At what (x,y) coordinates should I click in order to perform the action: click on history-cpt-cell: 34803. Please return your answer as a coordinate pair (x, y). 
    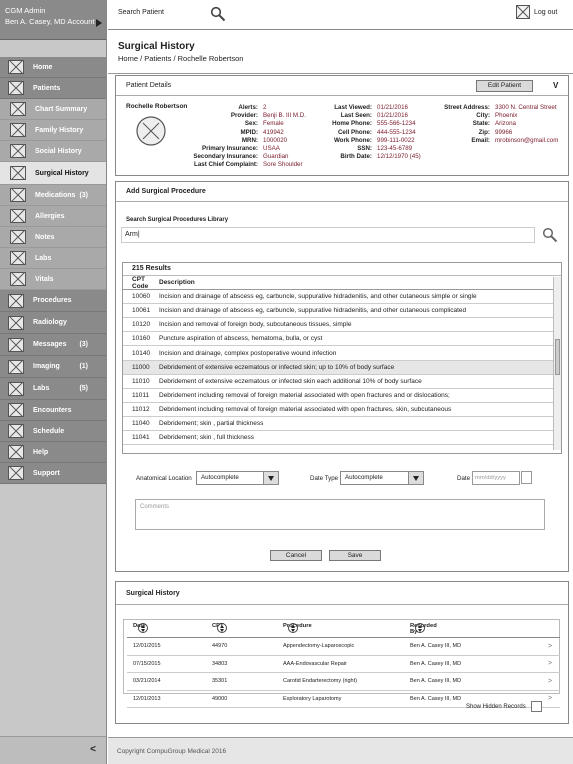
    Looking at the image, I should click on (220, 663).